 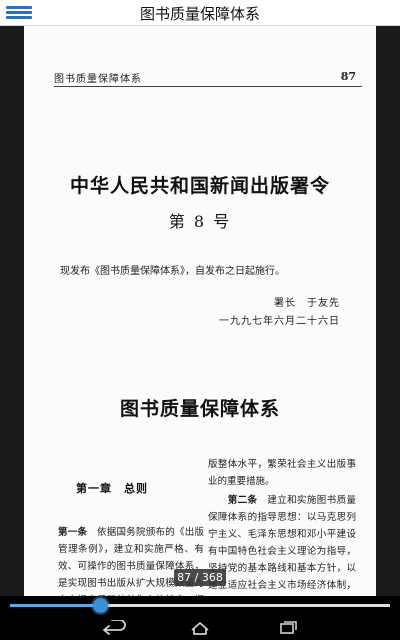 I want to click on page-seekbar, so click(x=200, y=602).